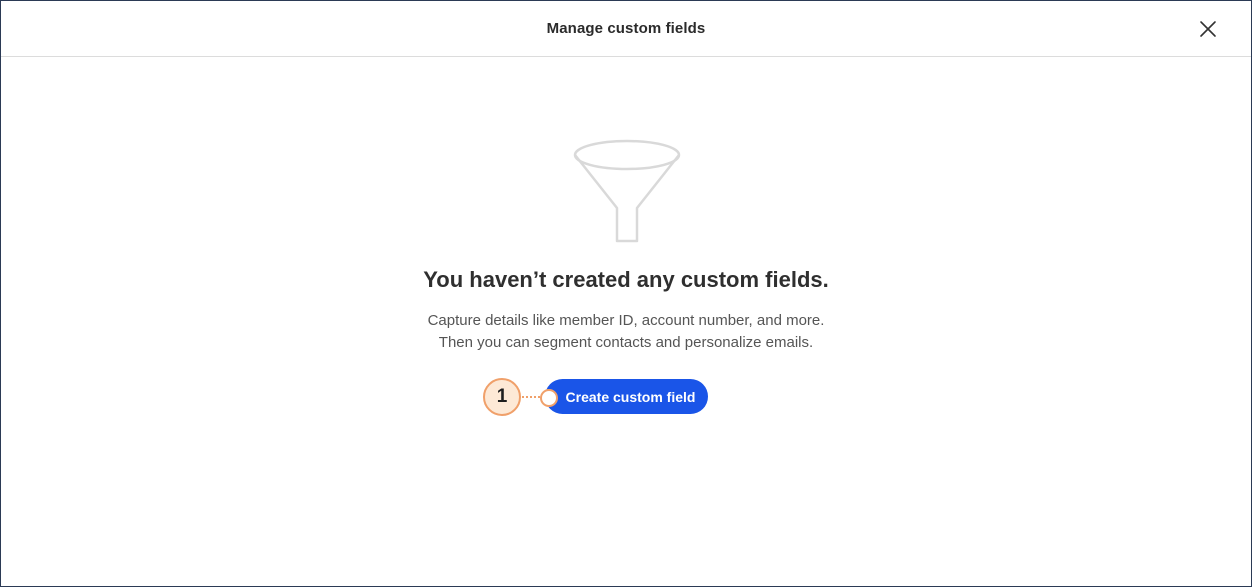  What do you see at coordinates (626, 279) in the screenshot?
I see `empty-state-heading: You haven’t created any custom fields.` at bounding box center [626, 279].